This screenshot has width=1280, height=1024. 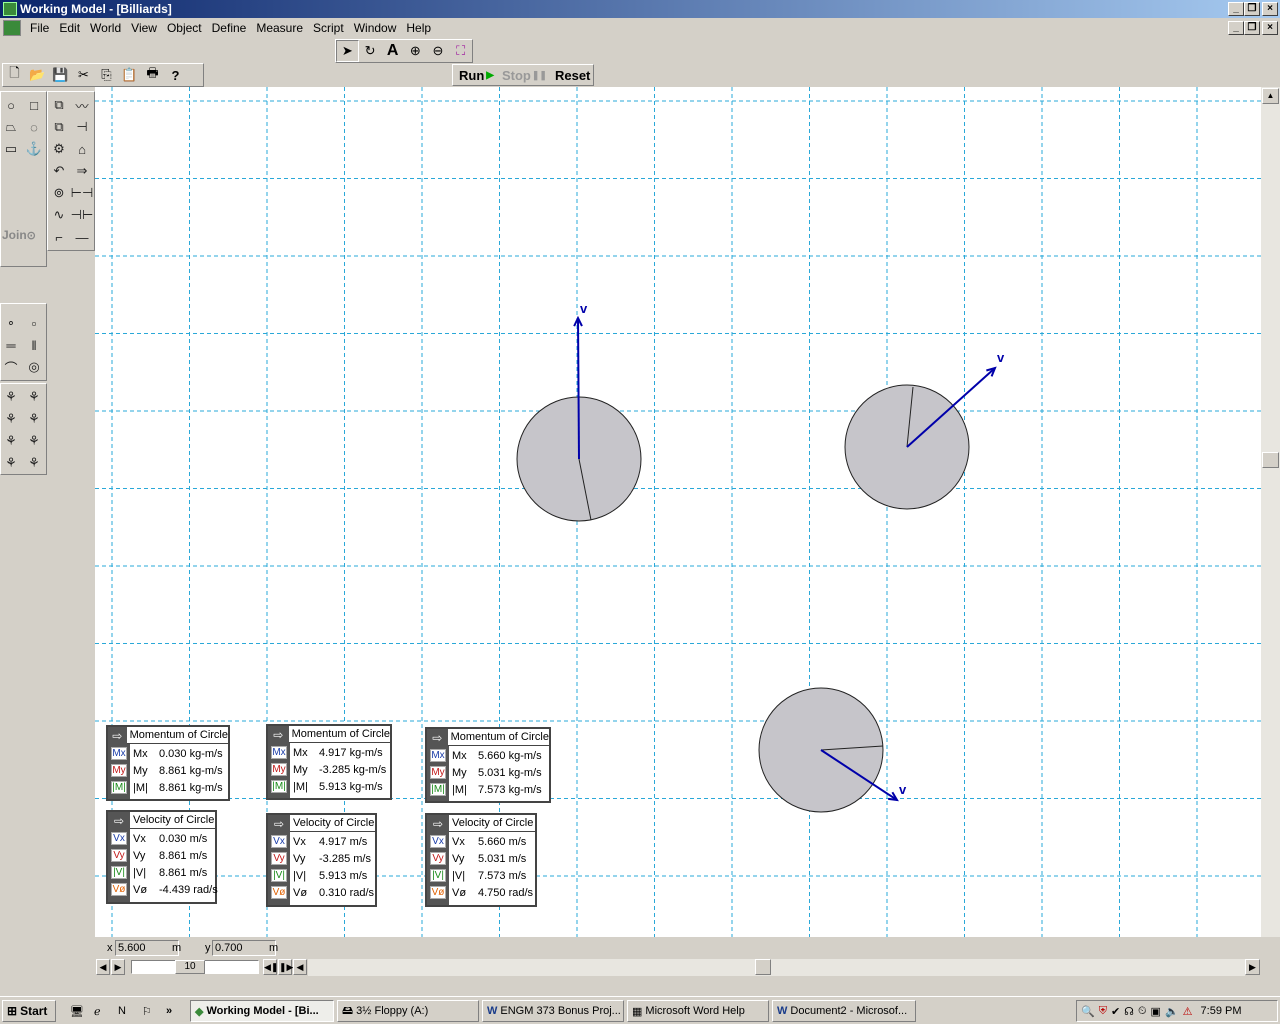 What do you see at coordinates (152, 75) in the screenshot?
I see `print-icon: 🖶` at bounding box center [152, 75].